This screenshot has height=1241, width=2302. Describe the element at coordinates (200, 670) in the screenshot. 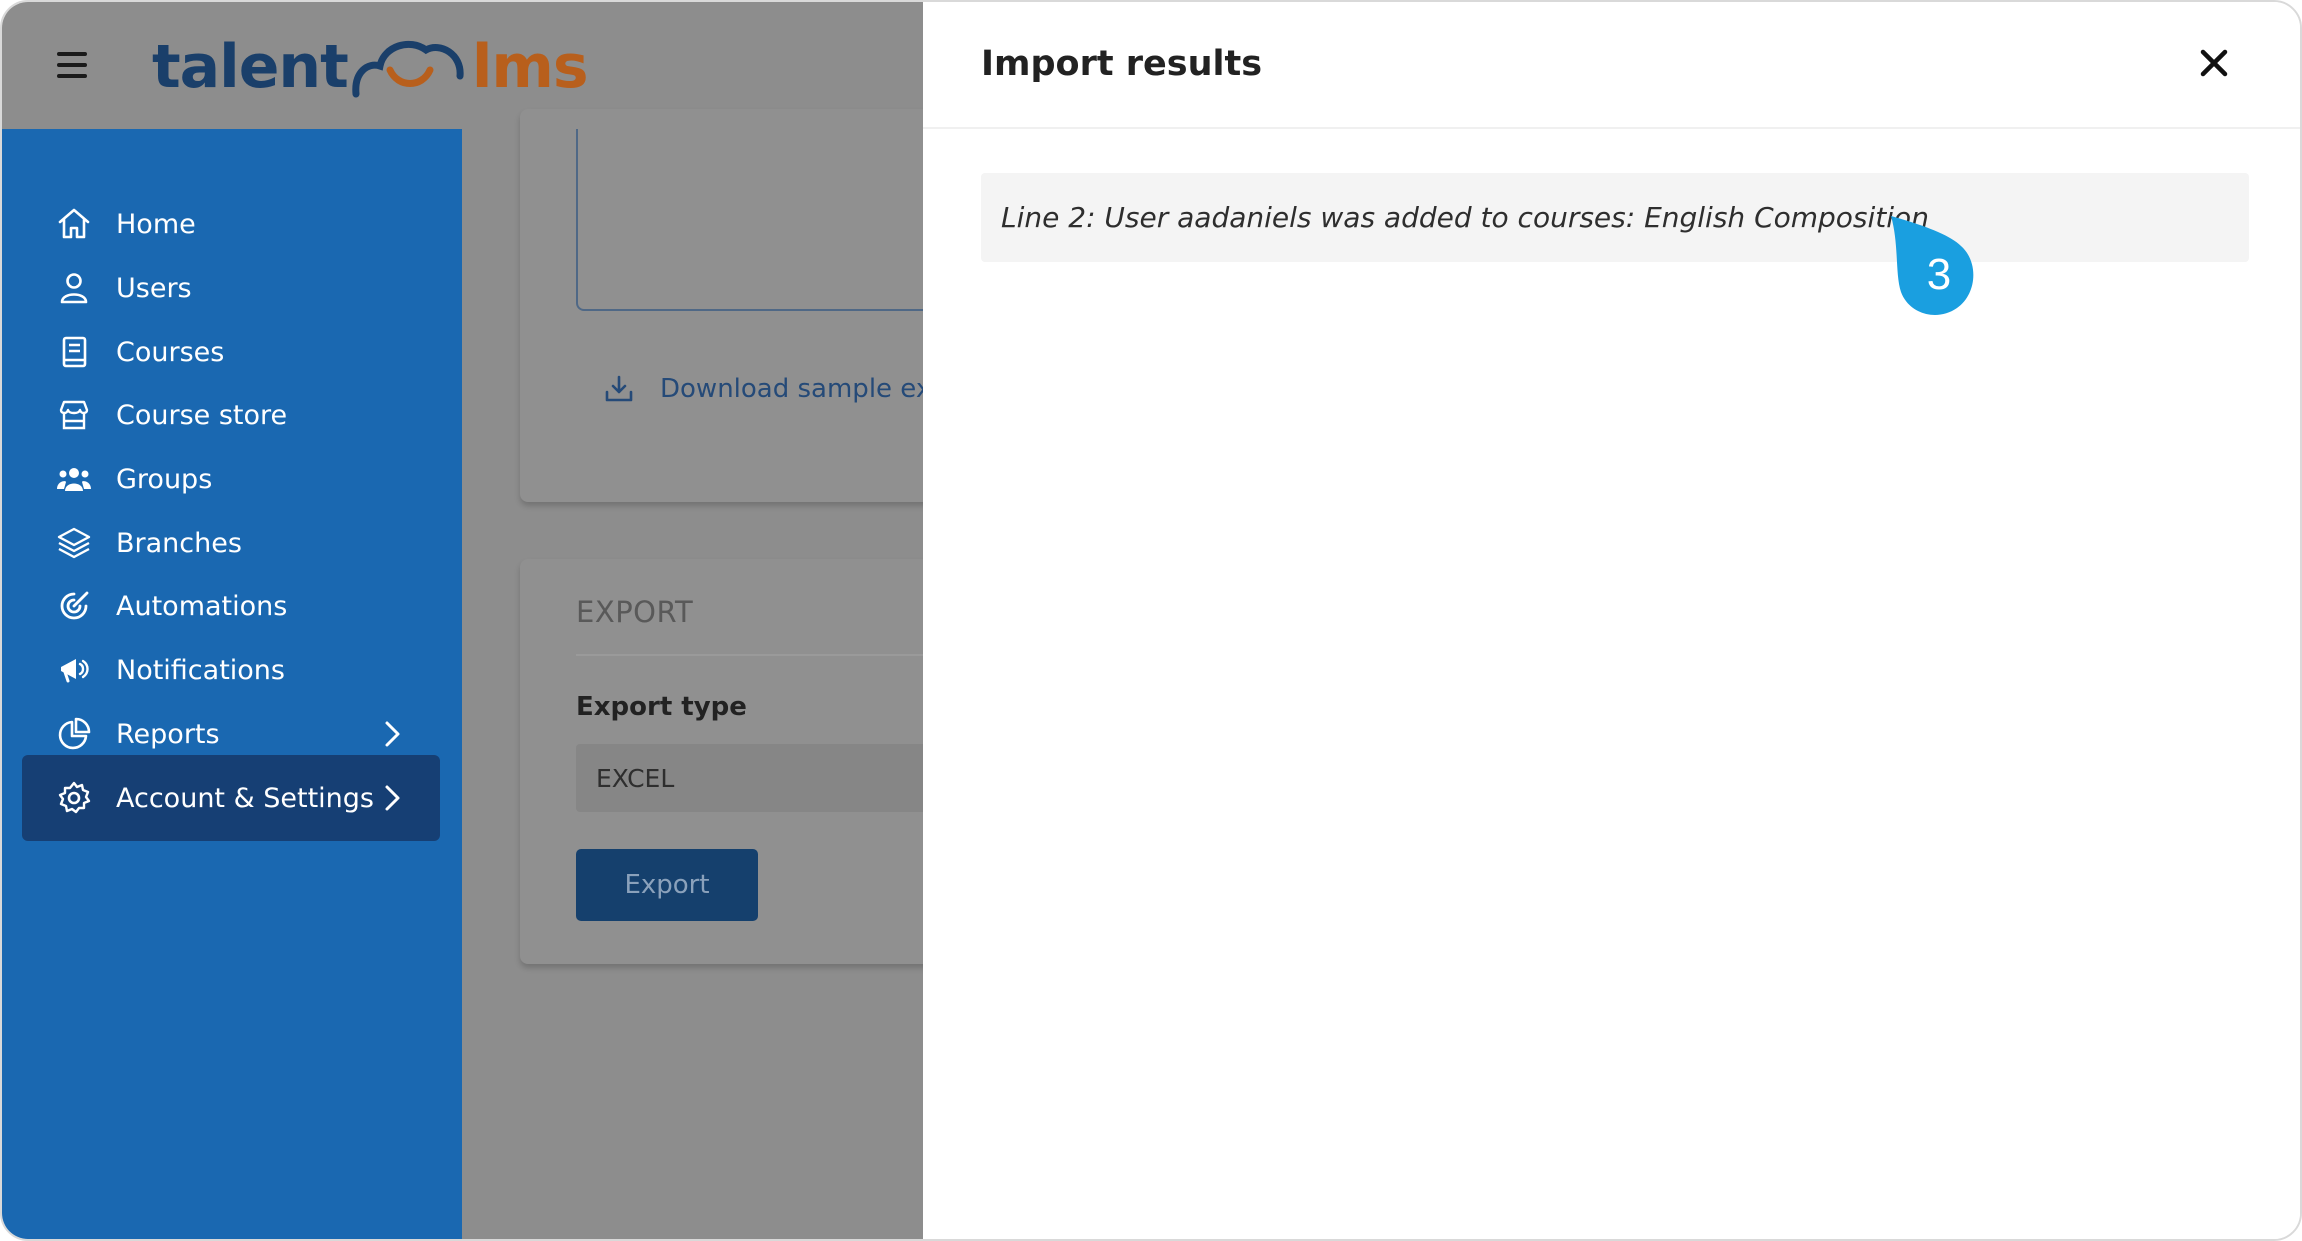

I see `sidebar-item-label: Notifications` at that location.